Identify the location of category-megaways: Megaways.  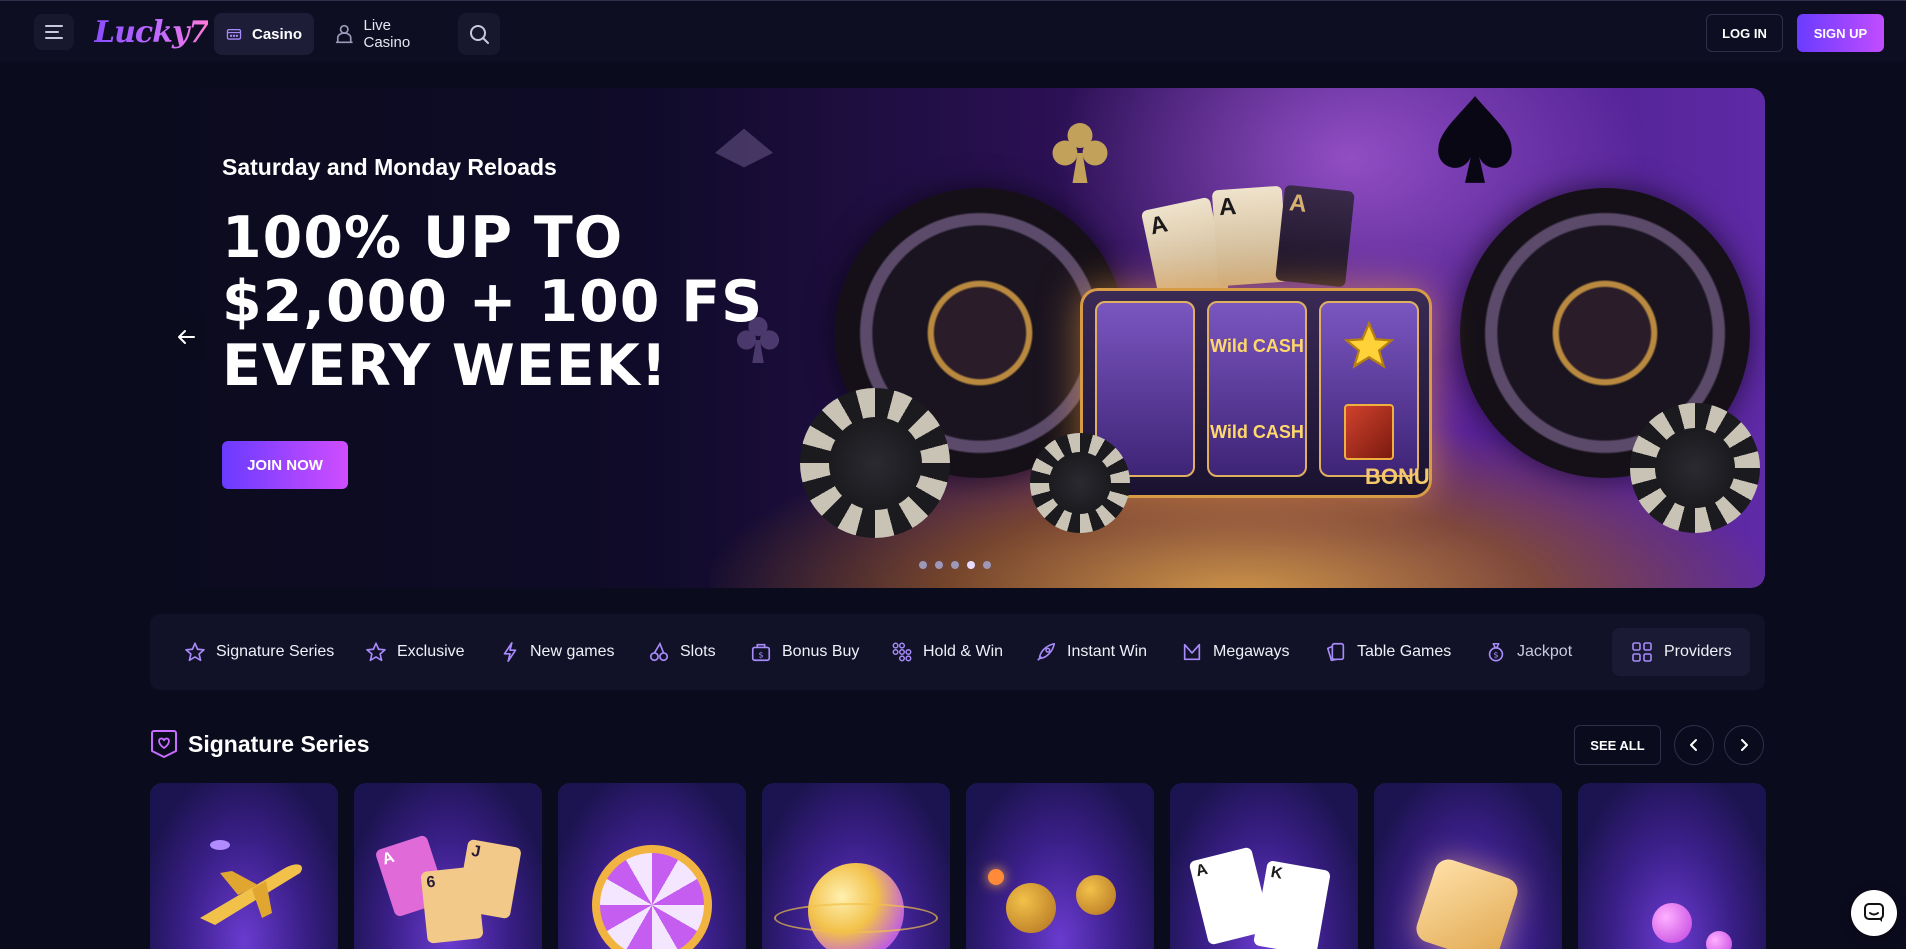
(1235, 652).